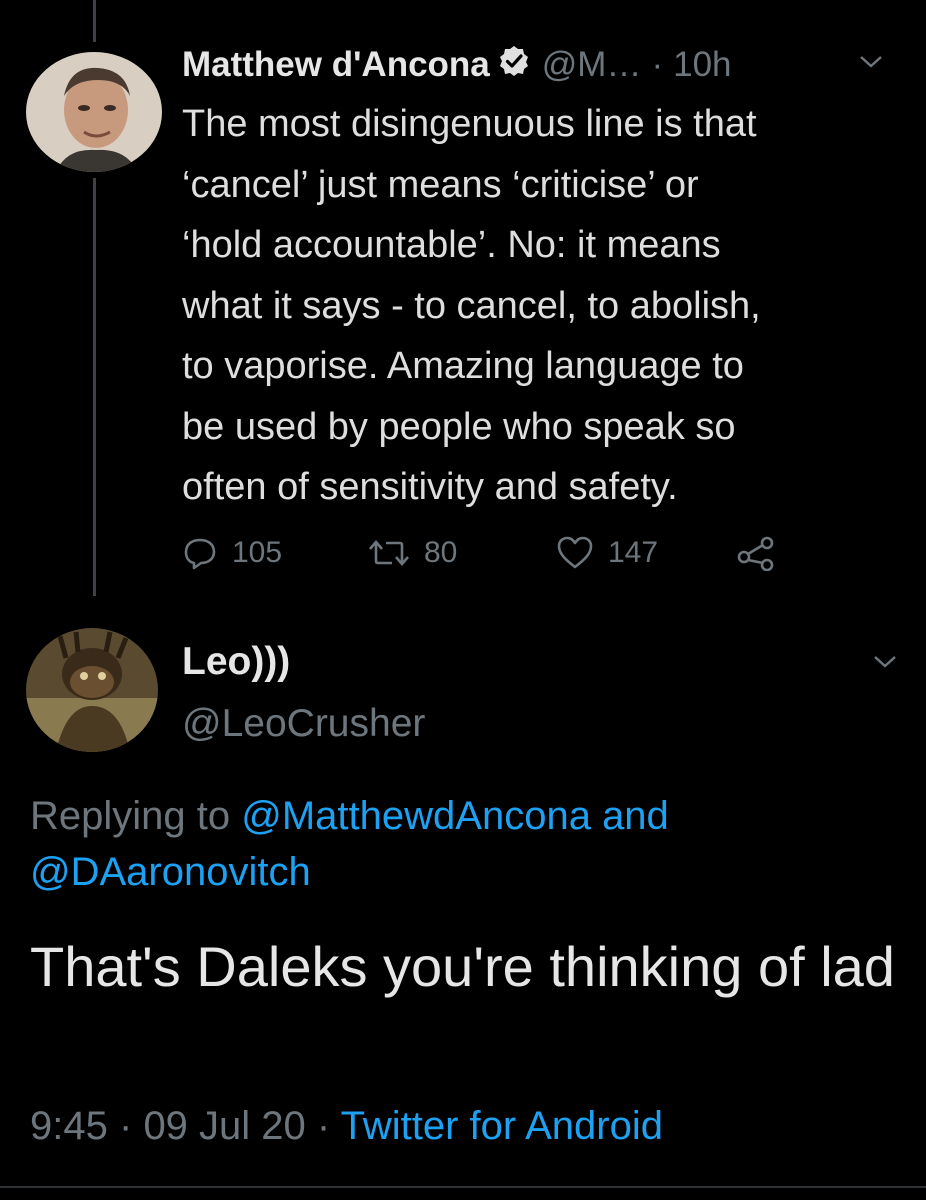  What do you see at coordinates (463, 1187) in the screenshot?
I see `divider` at bounding box center [463, 1187].